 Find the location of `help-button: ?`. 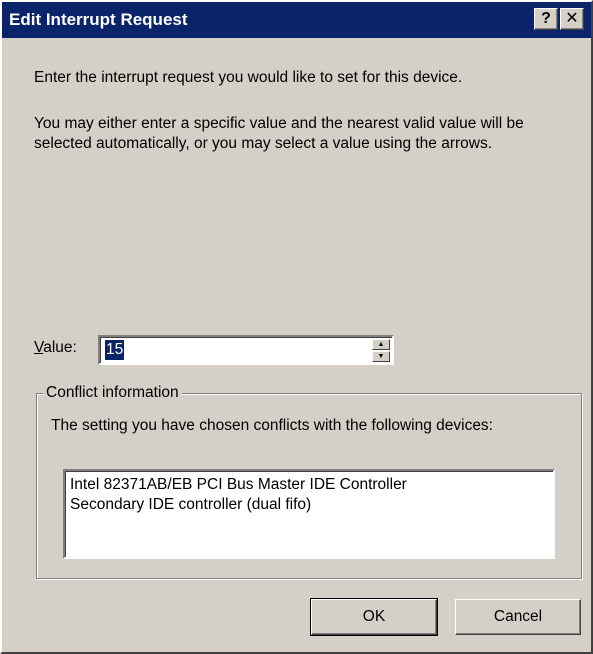

help-button: ? is located at coordinates (546, 19).